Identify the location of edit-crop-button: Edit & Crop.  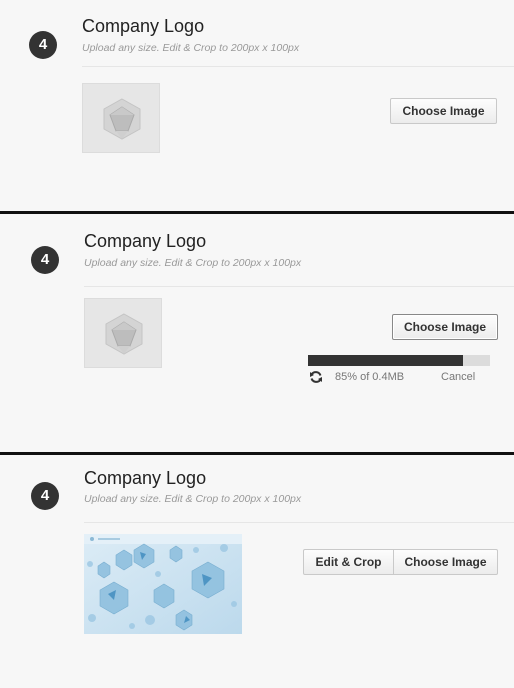
(348, 562).